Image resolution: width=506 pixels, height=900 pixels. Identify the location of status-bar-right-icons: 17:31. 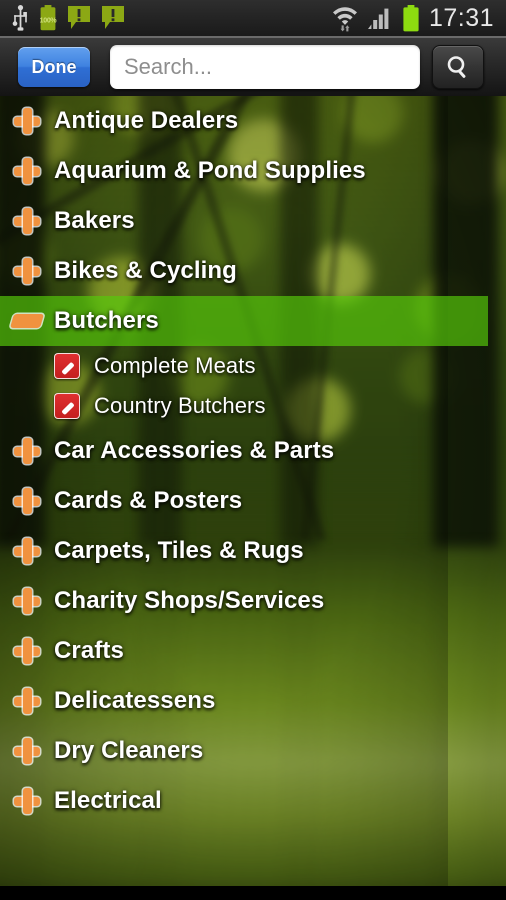
(419, 18).